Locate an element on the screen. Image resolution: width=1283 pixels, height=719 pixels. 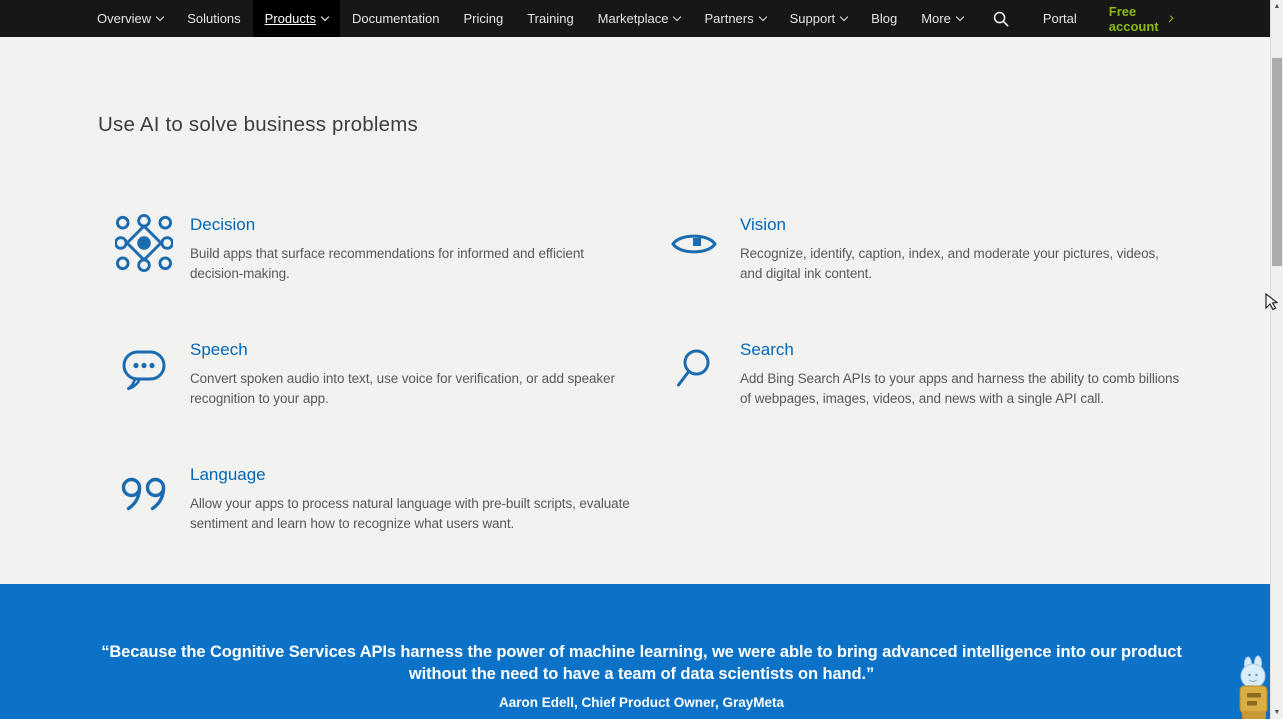
scrollbar-thumb is located at coordinates (1277, 162).